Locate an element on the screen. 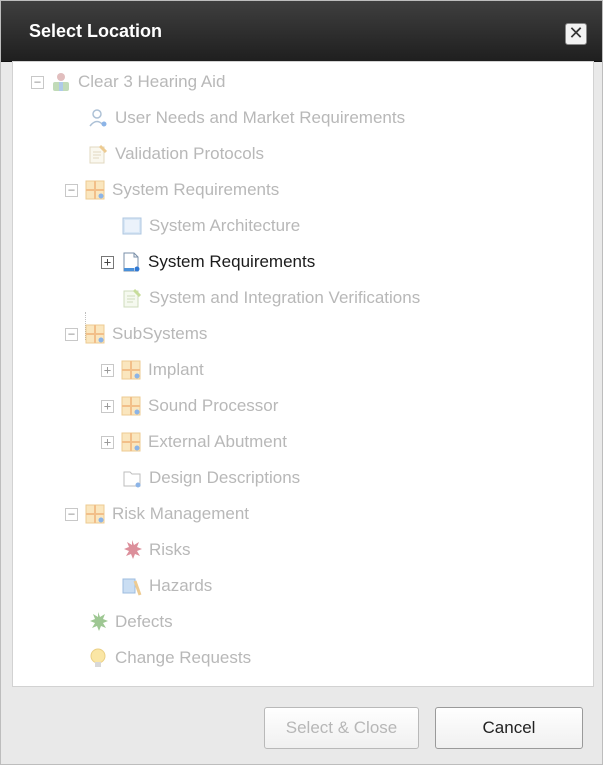 The height and width of the screenshot is (765, 603). tree-item-validation-protocols: Validation Protocols is located at coordinates (175, 154).